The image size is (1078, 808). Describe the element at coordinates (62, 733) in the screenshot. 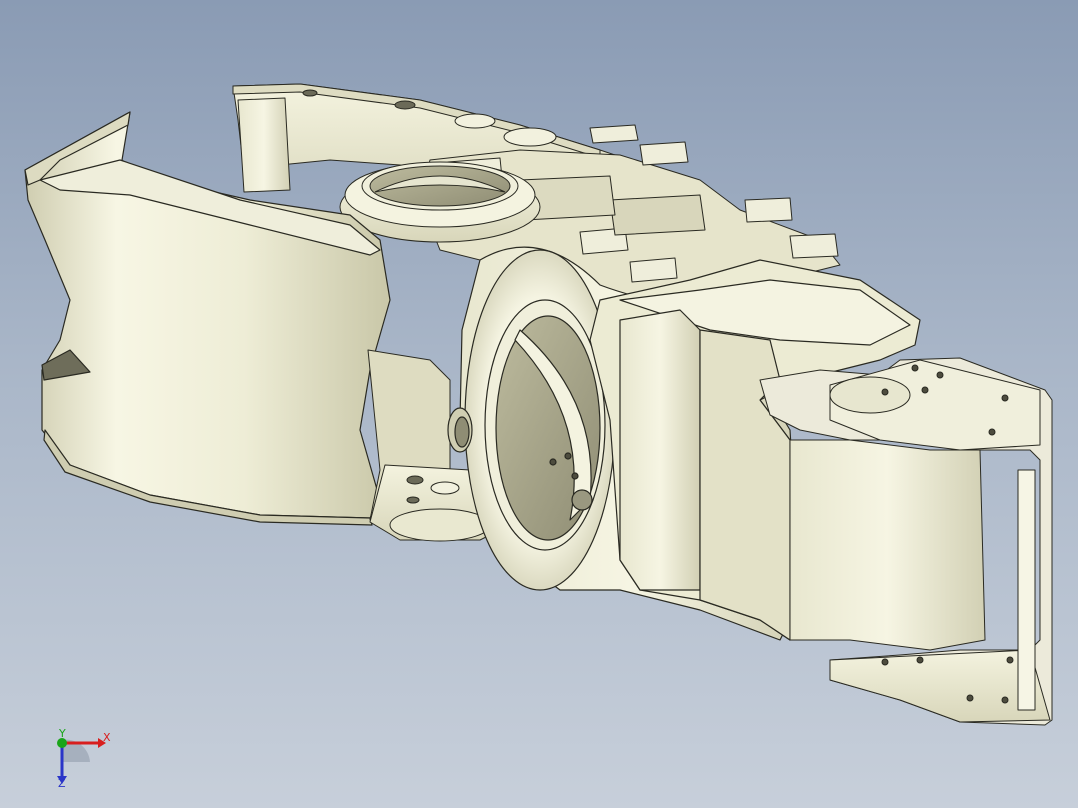

I see `axis-y-label: Y` at that location.